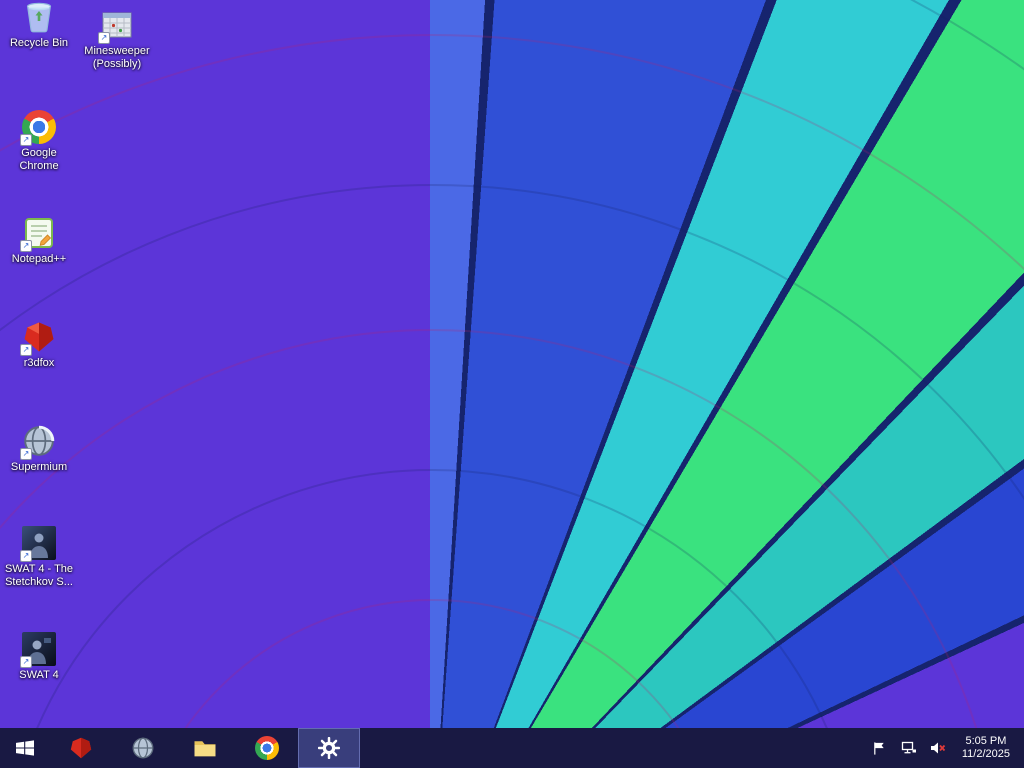 The image size is (1024, 768). What do you see at coordinates (39, 43) in the screenshot?
I see `icon-label: Recycle Bin` at bounding box center [39, 43].